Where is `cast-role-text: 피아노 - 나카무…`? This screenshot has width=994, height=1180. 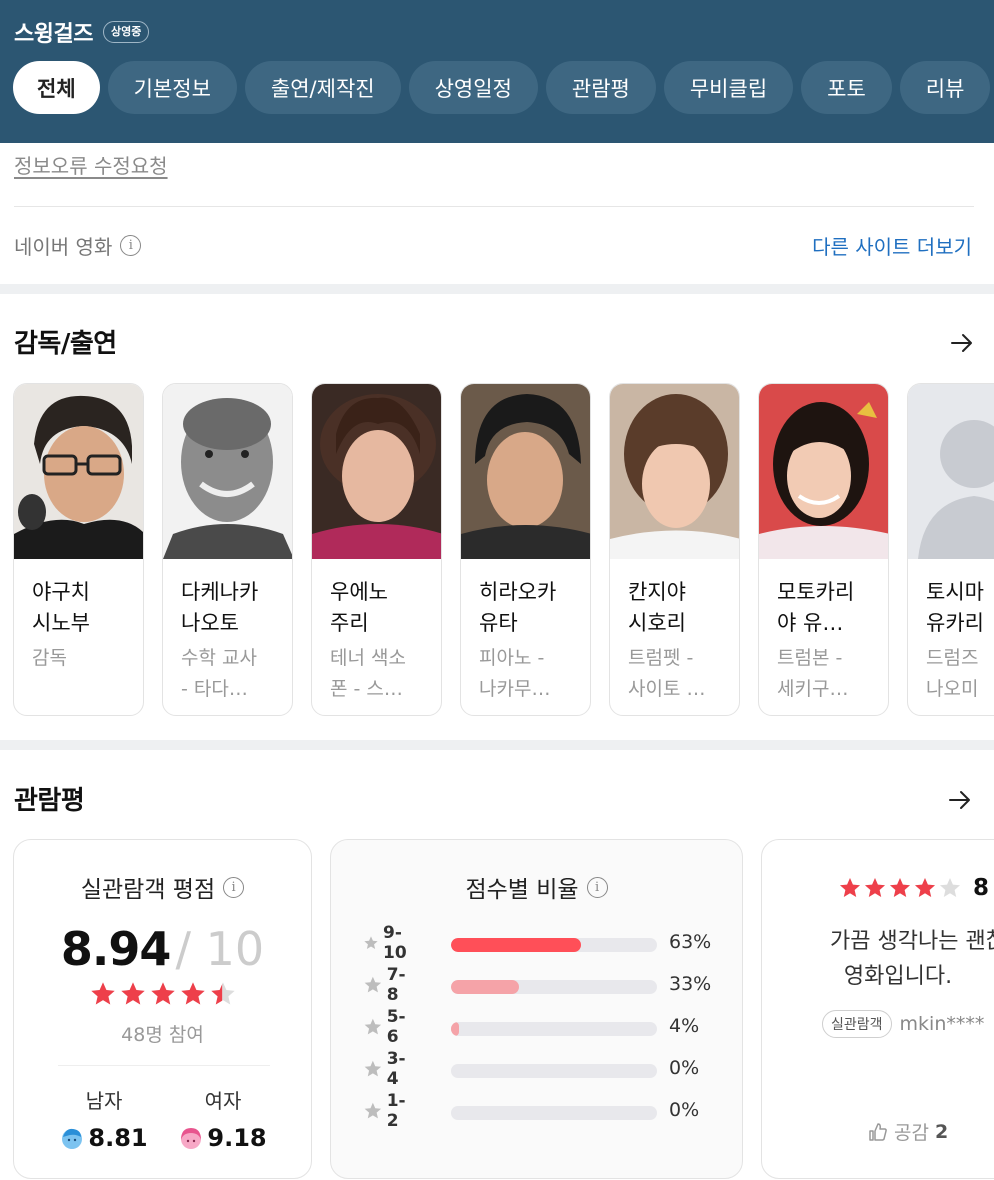 cast-role-text: 피아노 - 나카무… is located at coordinates (515, 673).